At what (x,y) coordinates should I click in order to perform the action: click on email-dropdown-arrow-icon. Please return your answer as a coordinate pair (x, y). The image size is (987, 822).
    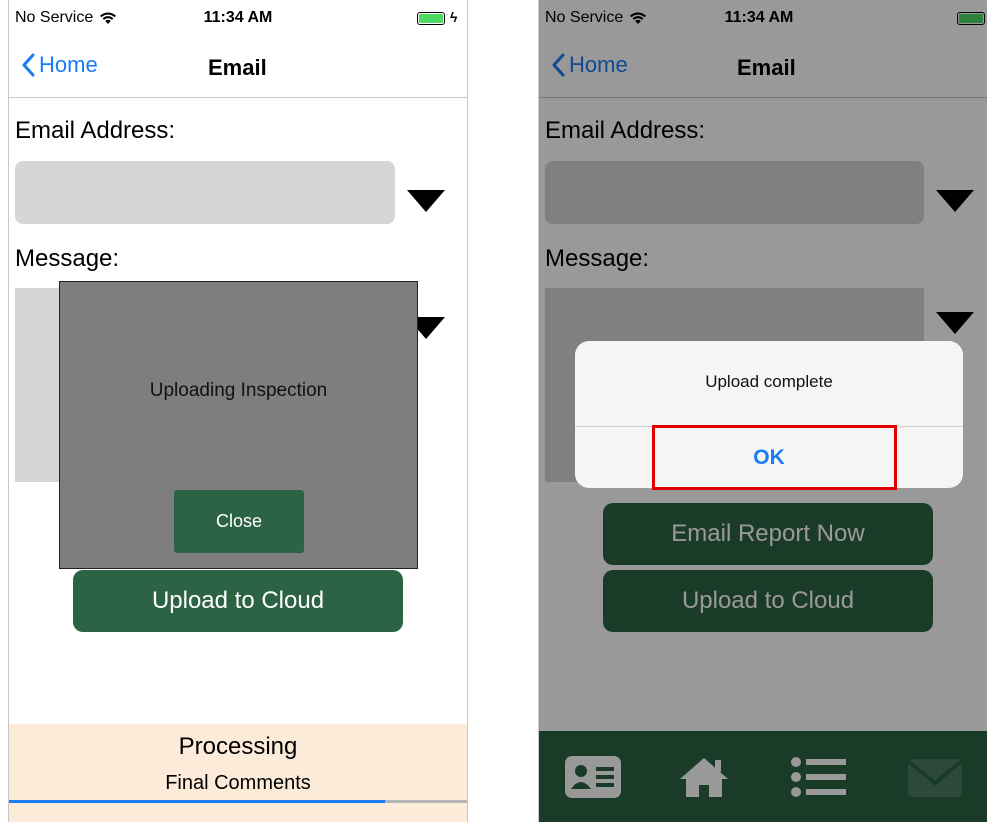
    Looking at the image, I should click on (426, 201).